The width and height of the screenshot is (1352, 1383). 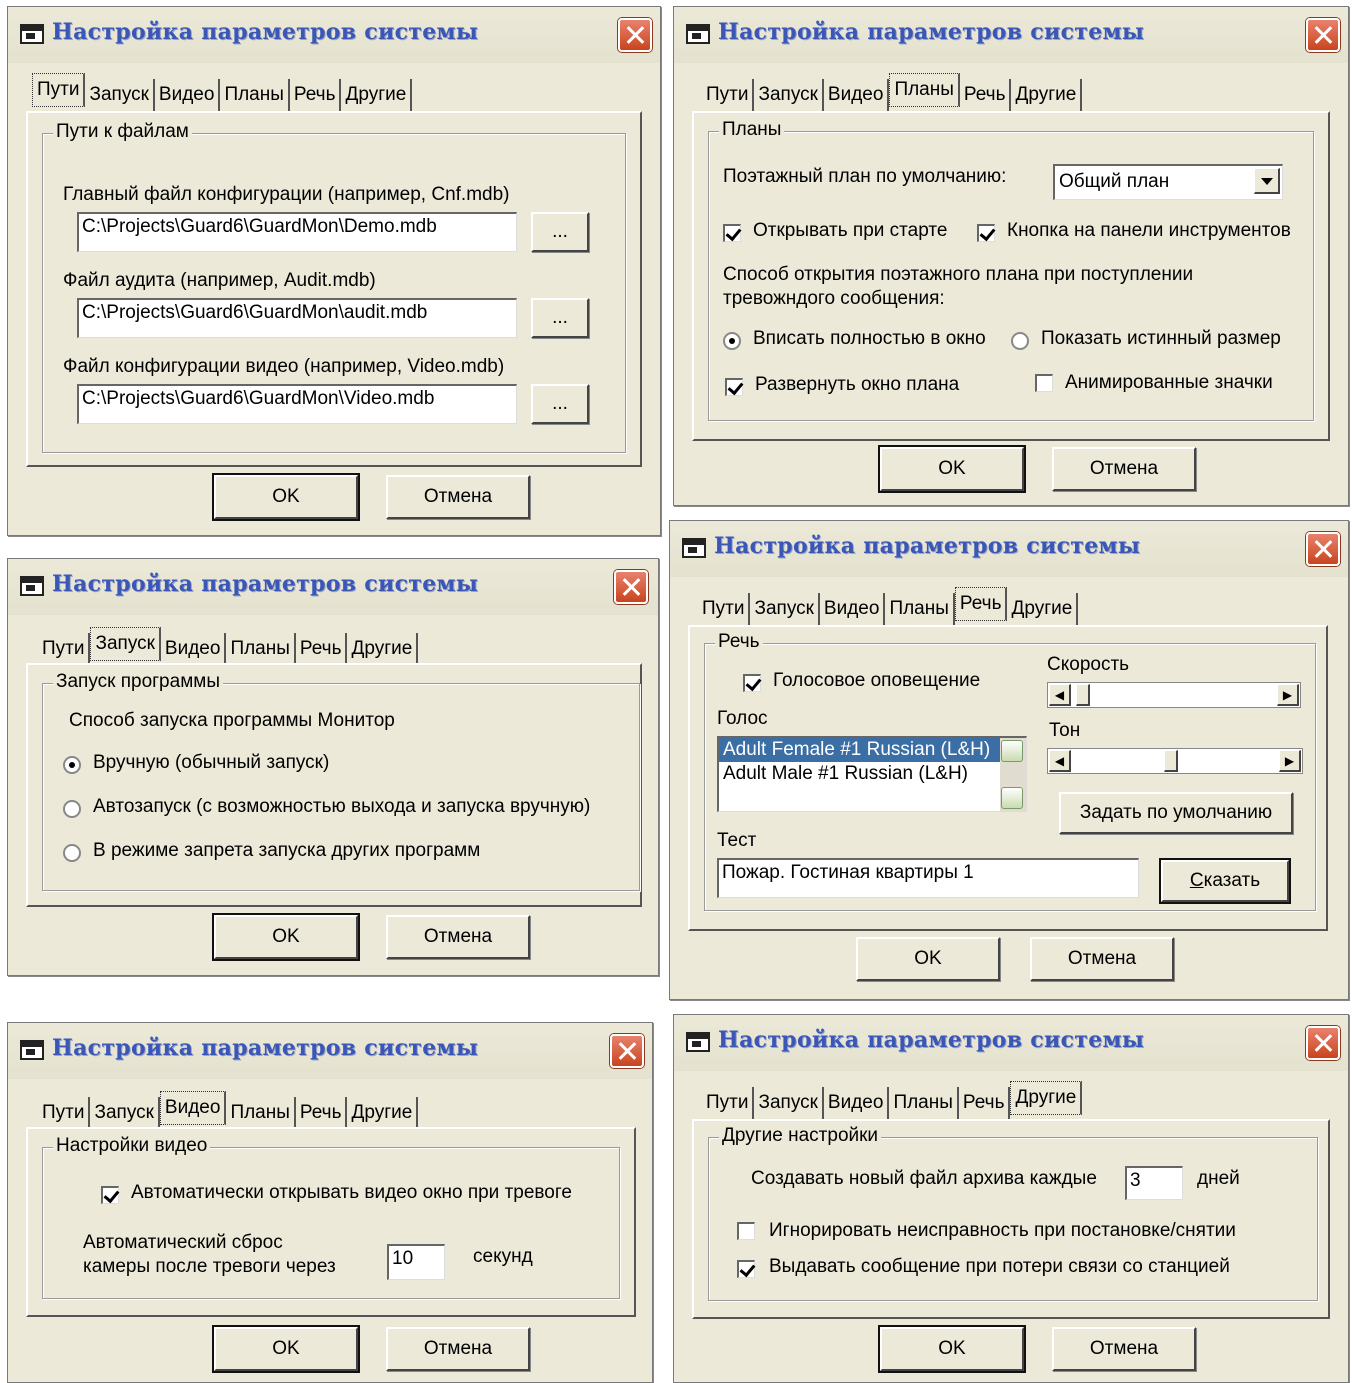 I want to click on audit-file-input: C:\Projects\Guard6\GuardMon\audit.mdb, so click(x=297, y=318).